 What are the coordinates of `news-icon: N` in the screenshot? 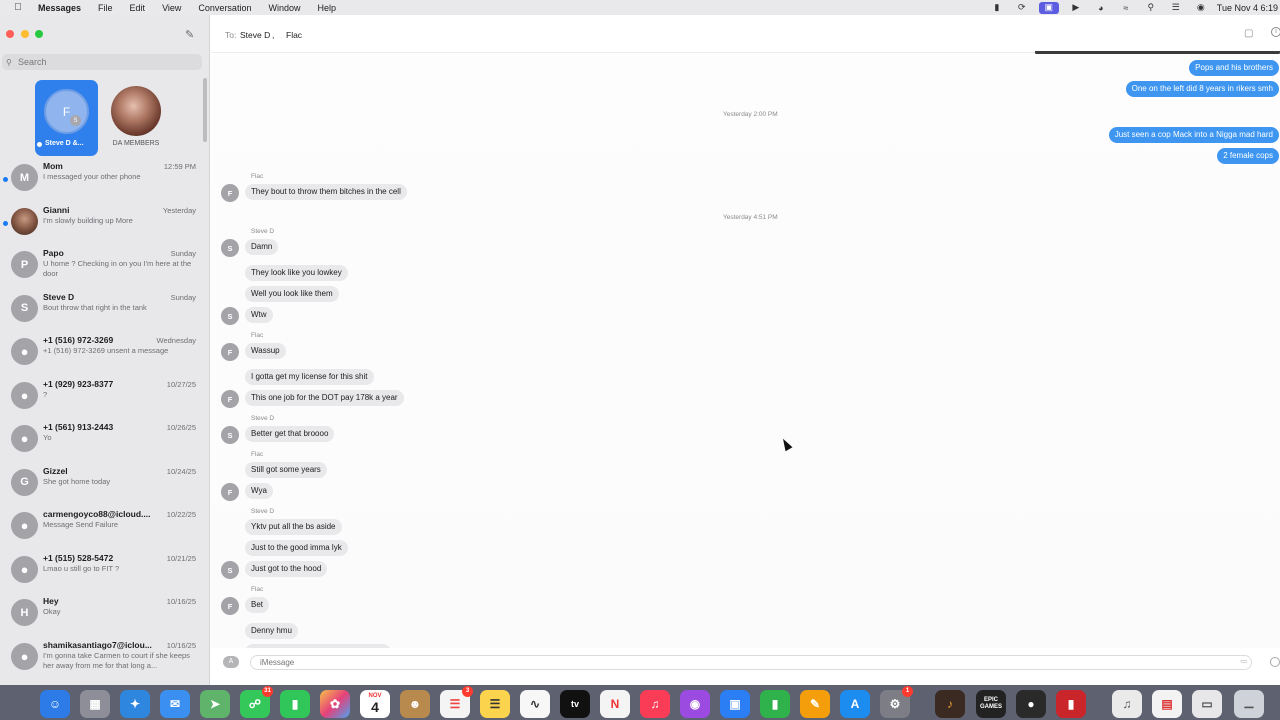 It's located at (615, 704).